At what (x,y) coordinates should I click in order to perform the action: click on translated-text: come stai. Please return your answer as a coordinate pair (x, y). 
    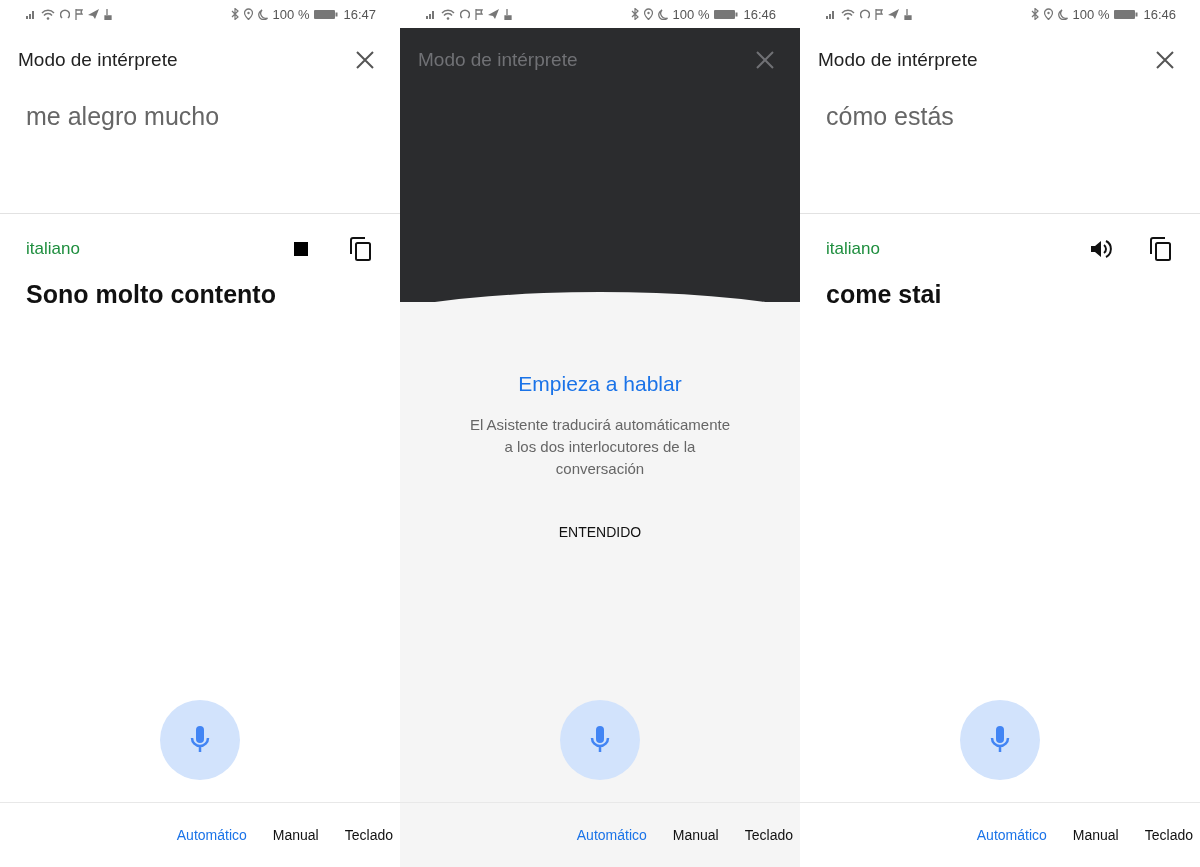
    Looking at the image, I should click on (884, 294).